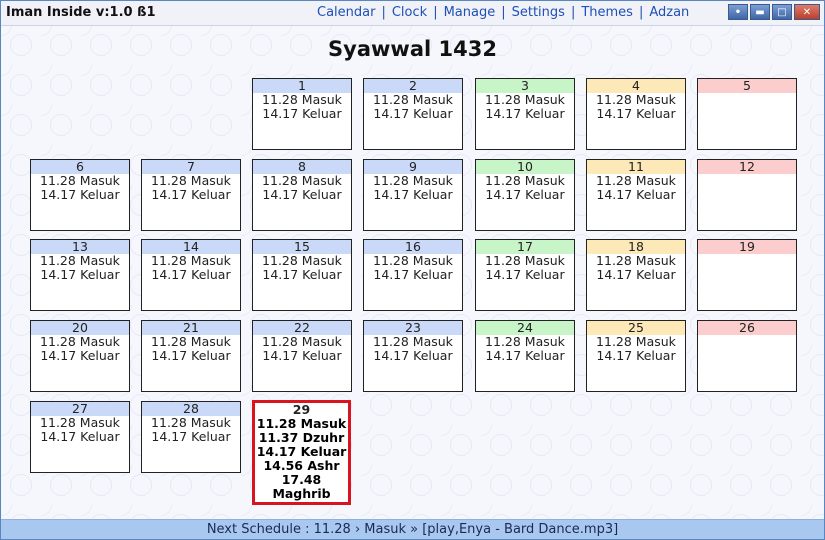 Image resolution: width=825 pixels, height=540 pixels. What do you see at coordinates (747, 195) in the screenshot?
I see `calendar-day: 12` at bounding box center [747, 195].